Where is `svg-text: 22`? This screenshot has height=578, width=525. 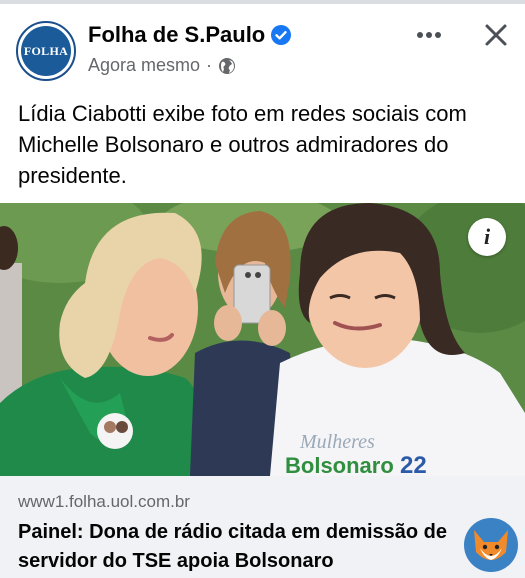
svg-text: 22 is located at coordinates (413, 464).